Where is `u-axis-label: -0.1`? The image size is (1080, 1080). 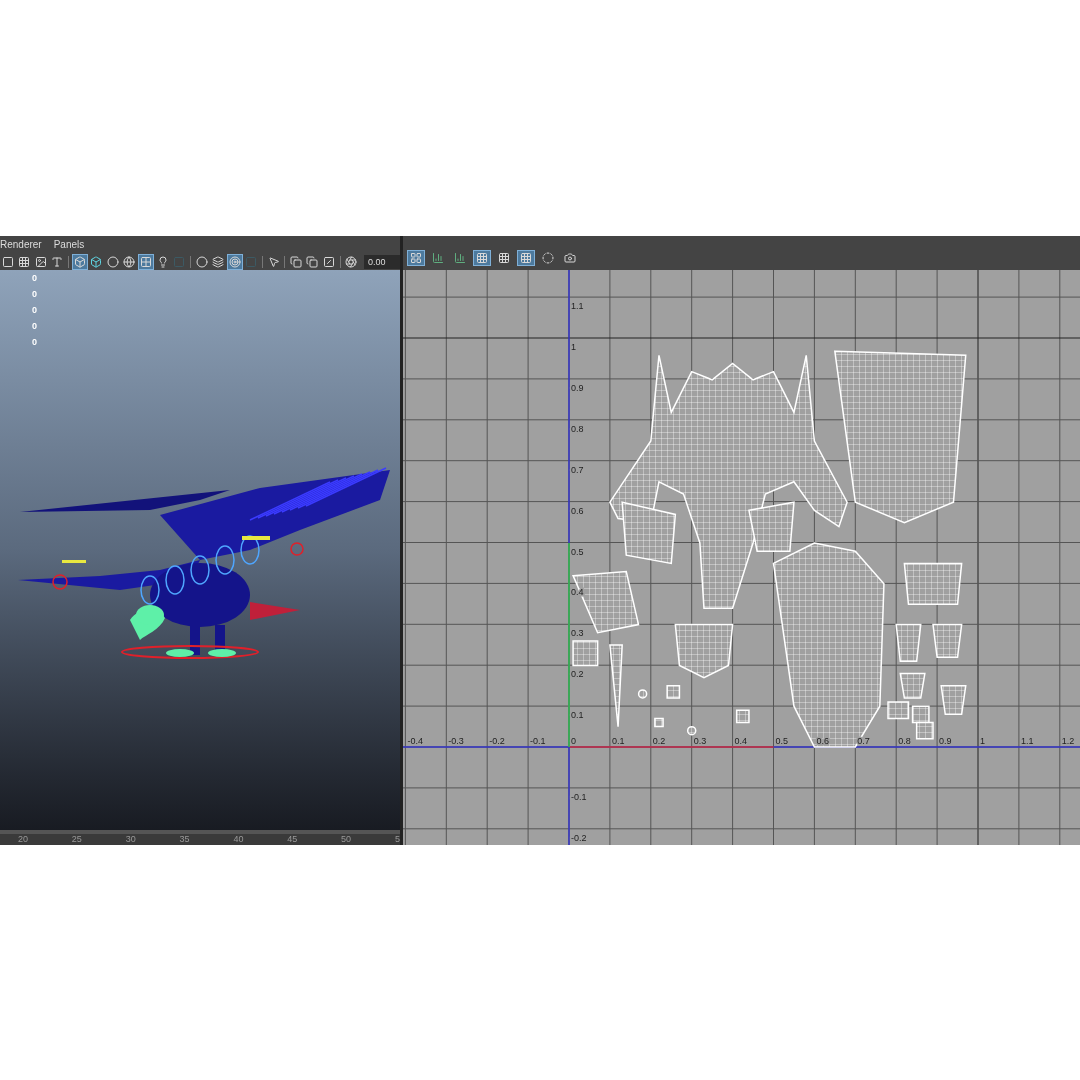
u-axis-label: -0.1 is located at coordinates (538, 741).